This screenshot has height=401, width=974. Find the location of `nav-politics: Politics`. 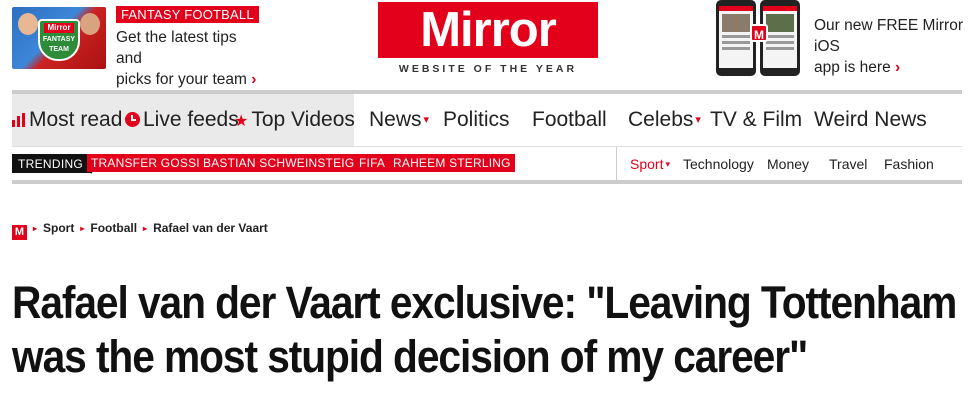

nav-politics: Politics is located at coordinates (476, 120).